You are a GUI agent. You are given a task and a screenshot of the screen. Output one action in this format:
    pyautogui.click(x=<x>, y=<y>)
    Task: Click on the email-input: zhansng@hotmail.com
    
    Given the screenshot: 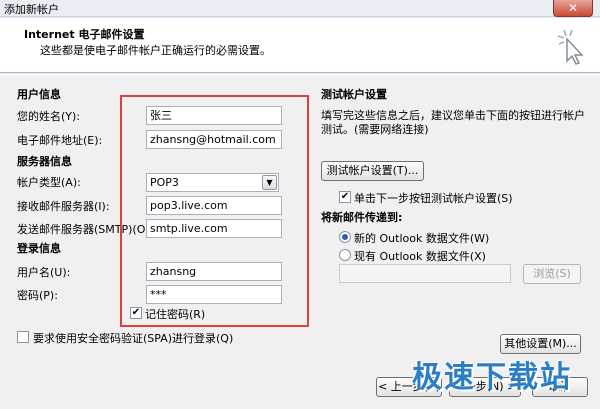 What is the action you would take?
    pyautogui.click(x=214, y=139)
    